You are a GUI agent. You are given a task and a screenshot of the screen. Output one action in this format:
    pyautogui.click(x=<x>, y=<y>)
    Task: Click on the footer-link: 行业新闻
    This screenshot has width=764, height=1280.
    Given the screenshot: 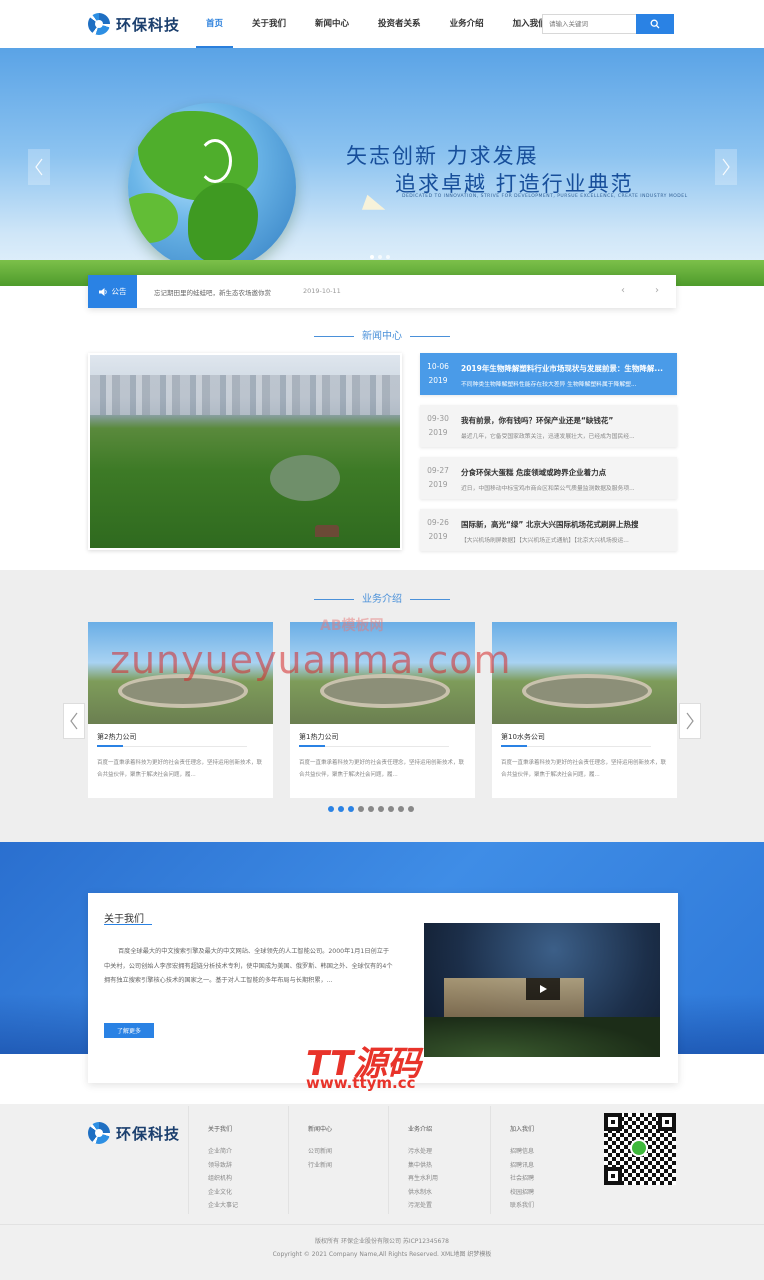 What is the action you would take?
    pyautogui.click(x=320, y=1166)
    